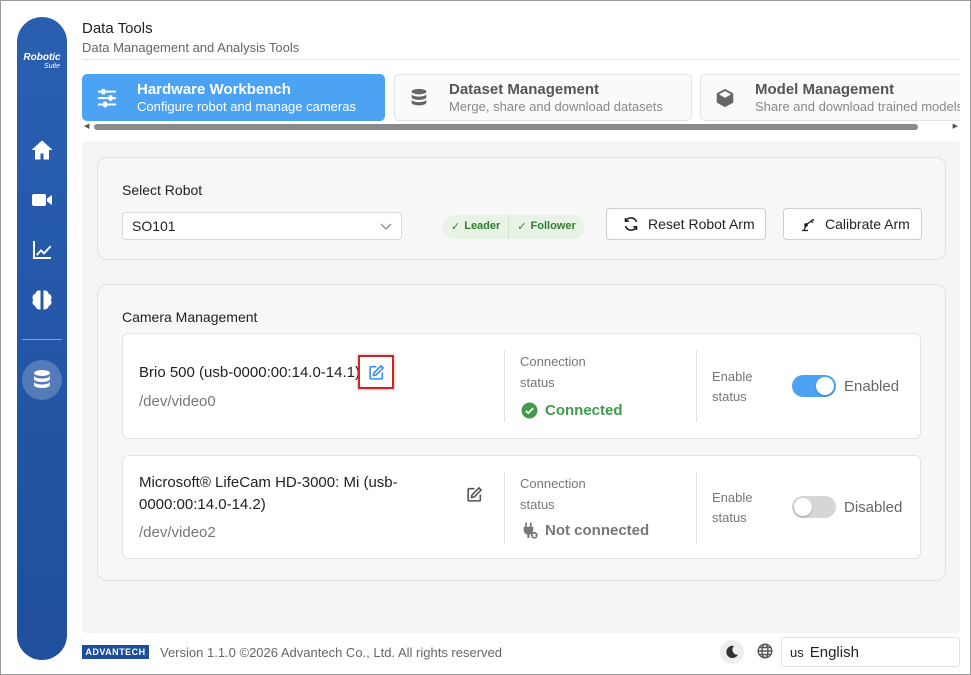 The height and width of the screenshot is (675, 971). Describe the element at coordinates (476, 226) in the screenshot. I see `leader-badge: ✓ Leader` at that location.